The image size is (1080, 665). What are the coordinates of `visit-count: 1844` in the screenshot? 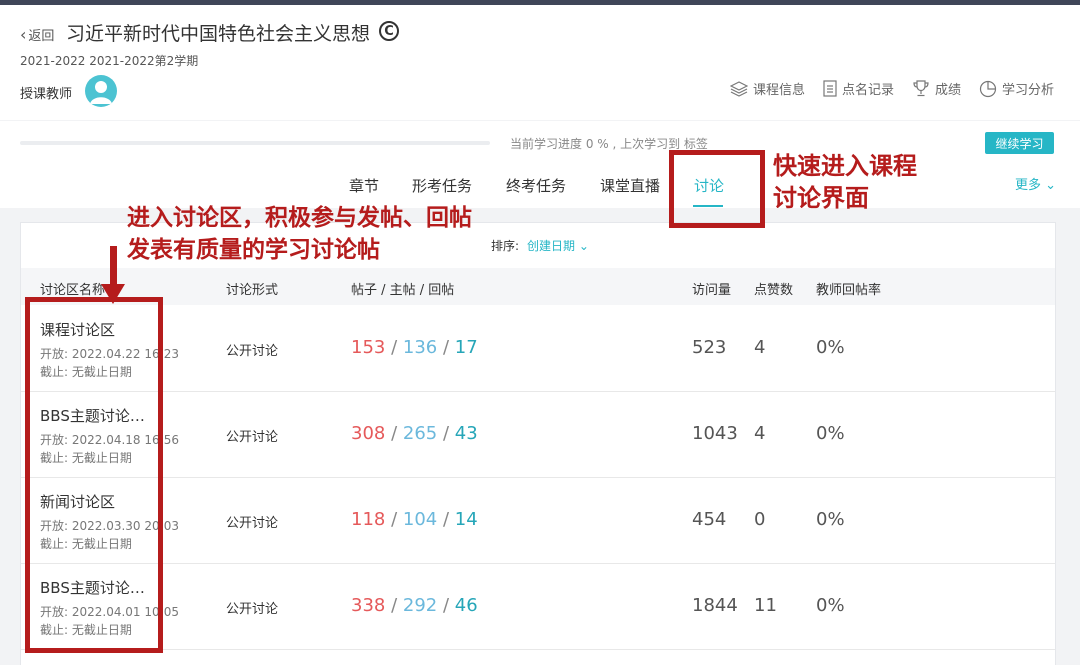 It's located at (715, 605).